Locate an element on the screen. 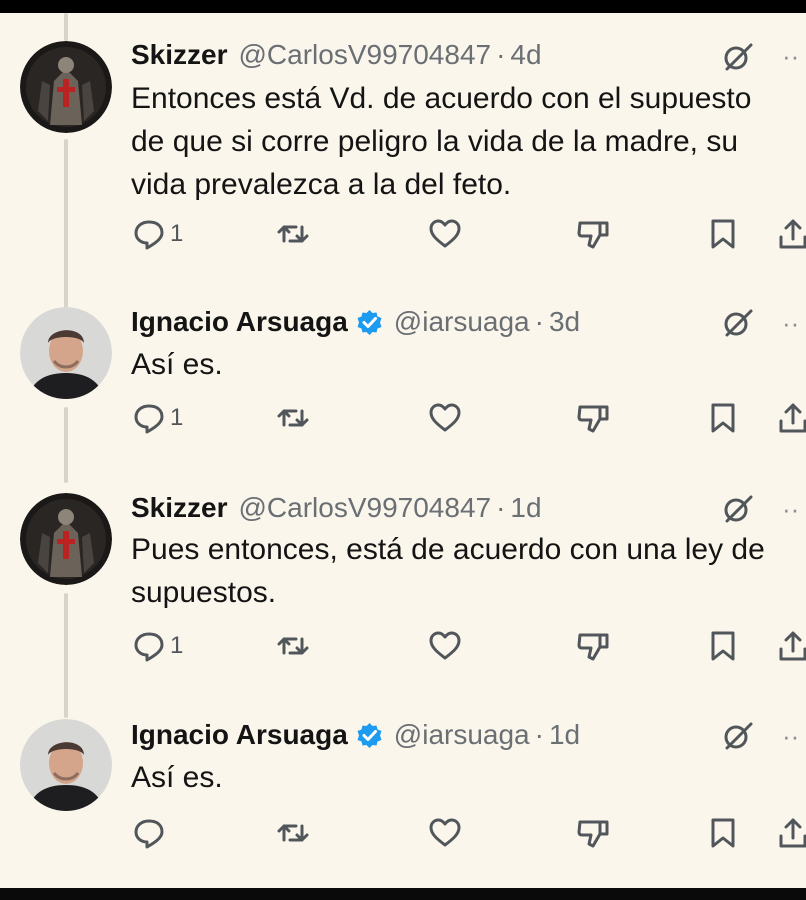 This screenshot has width=806, height=900. tweet-text-line: supuestos. is located at coordinates (204, 592).